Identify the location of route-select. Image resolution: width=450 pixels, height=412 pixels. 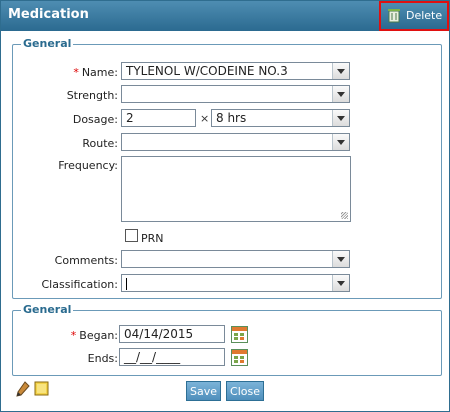
(235, 142).